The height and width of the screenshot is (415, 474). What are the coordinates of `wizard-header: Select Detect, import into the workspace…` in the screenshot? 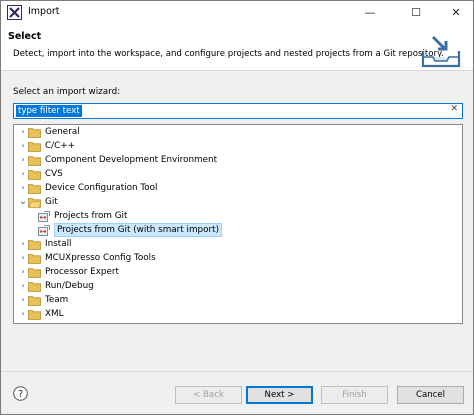 It's located at (237, 47).